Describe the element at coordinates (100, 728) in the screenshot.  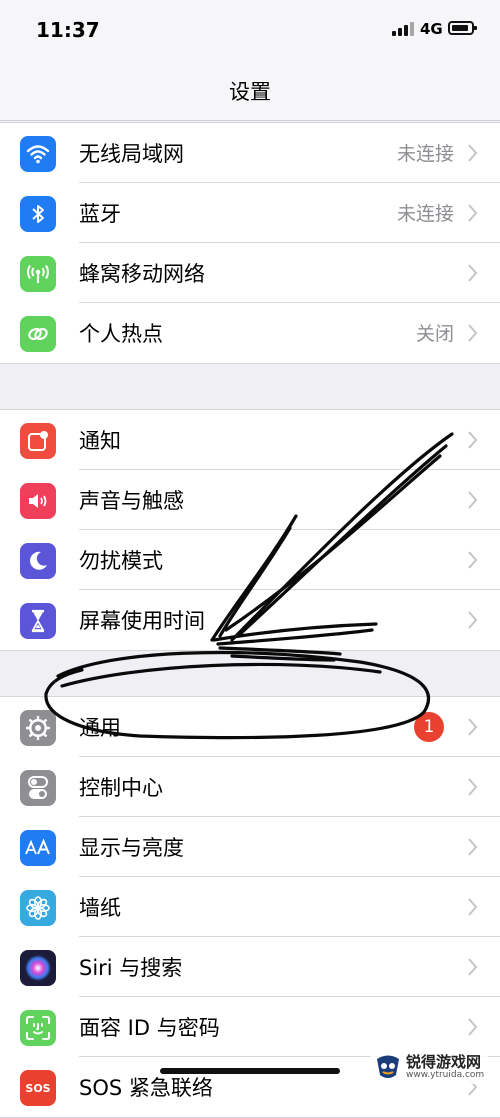
I see `settings-row-label: 通用` at that location.